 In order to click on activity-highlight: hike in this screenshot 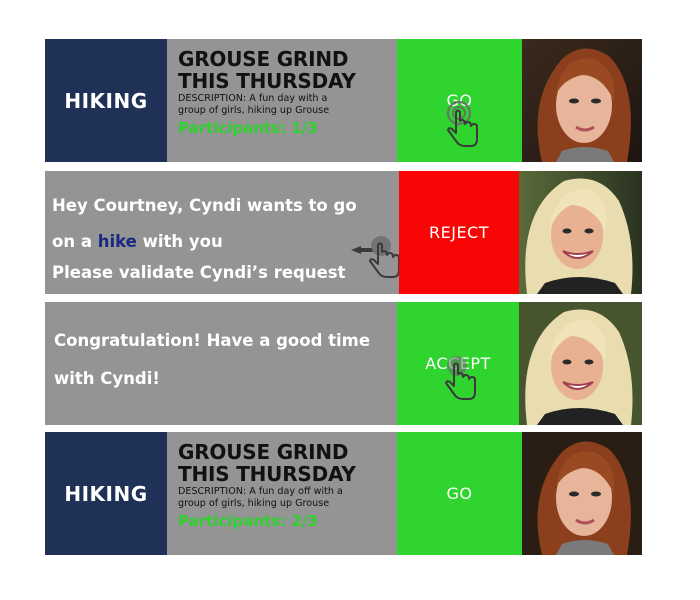, I will do `click(117, 241)`.